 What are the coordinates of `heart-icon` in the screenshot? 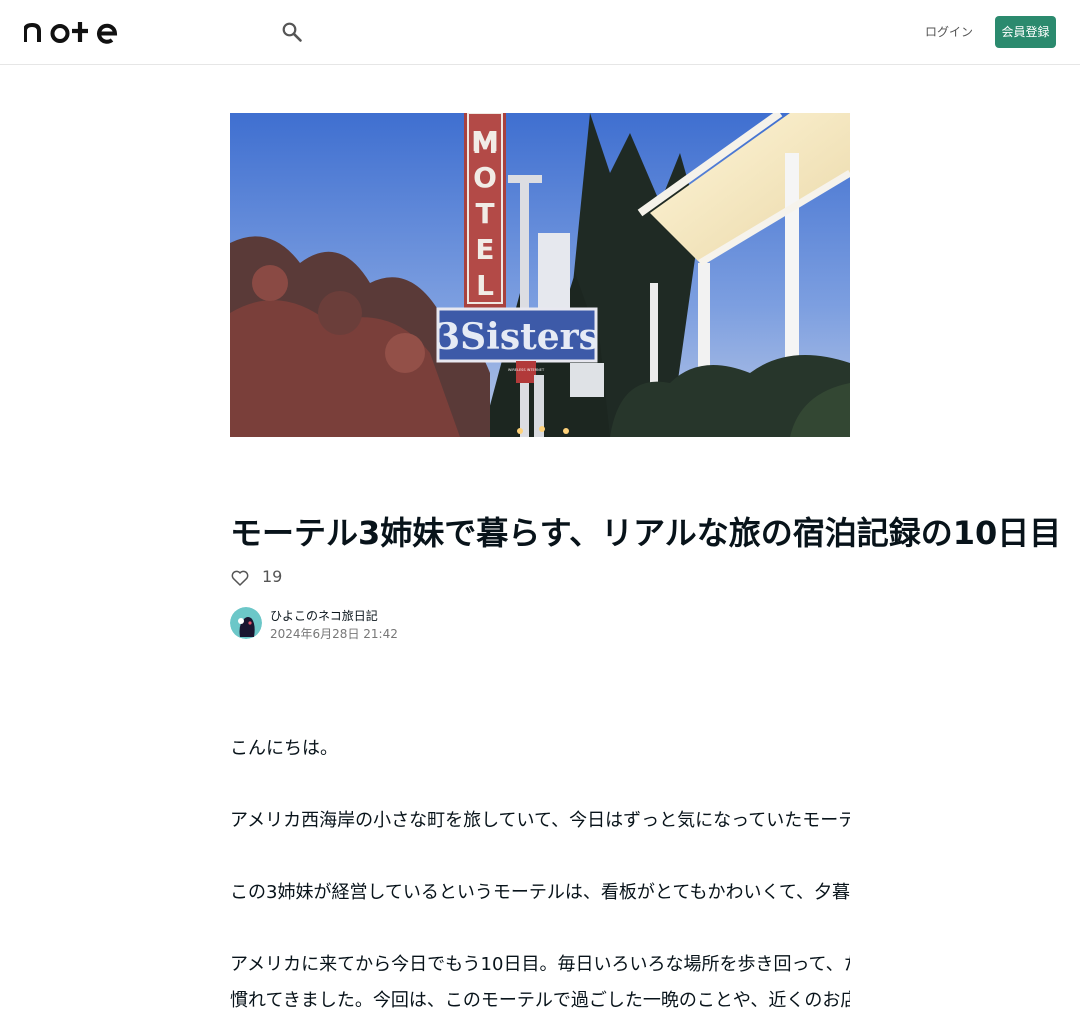 It's located at (240, 578).